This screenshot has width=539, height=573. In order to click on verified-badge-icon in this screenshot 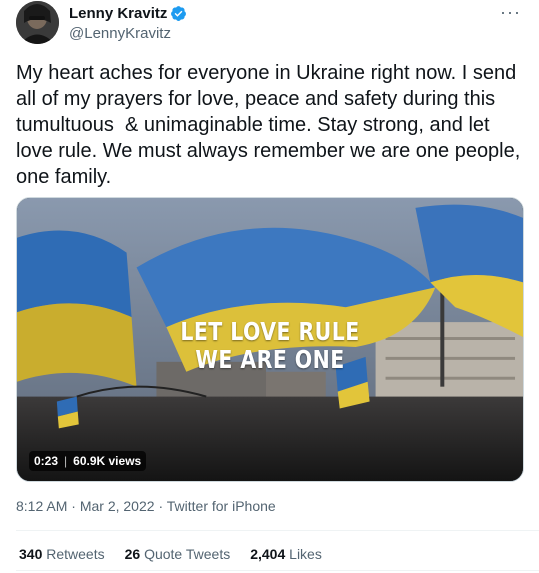, I will do `click(179, 13)`.